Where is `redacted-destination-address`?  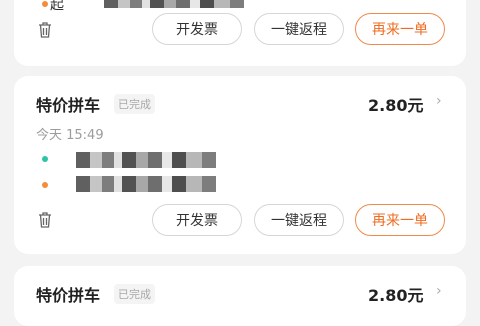 redacted-destination-address is located at coordinates (146, 184).